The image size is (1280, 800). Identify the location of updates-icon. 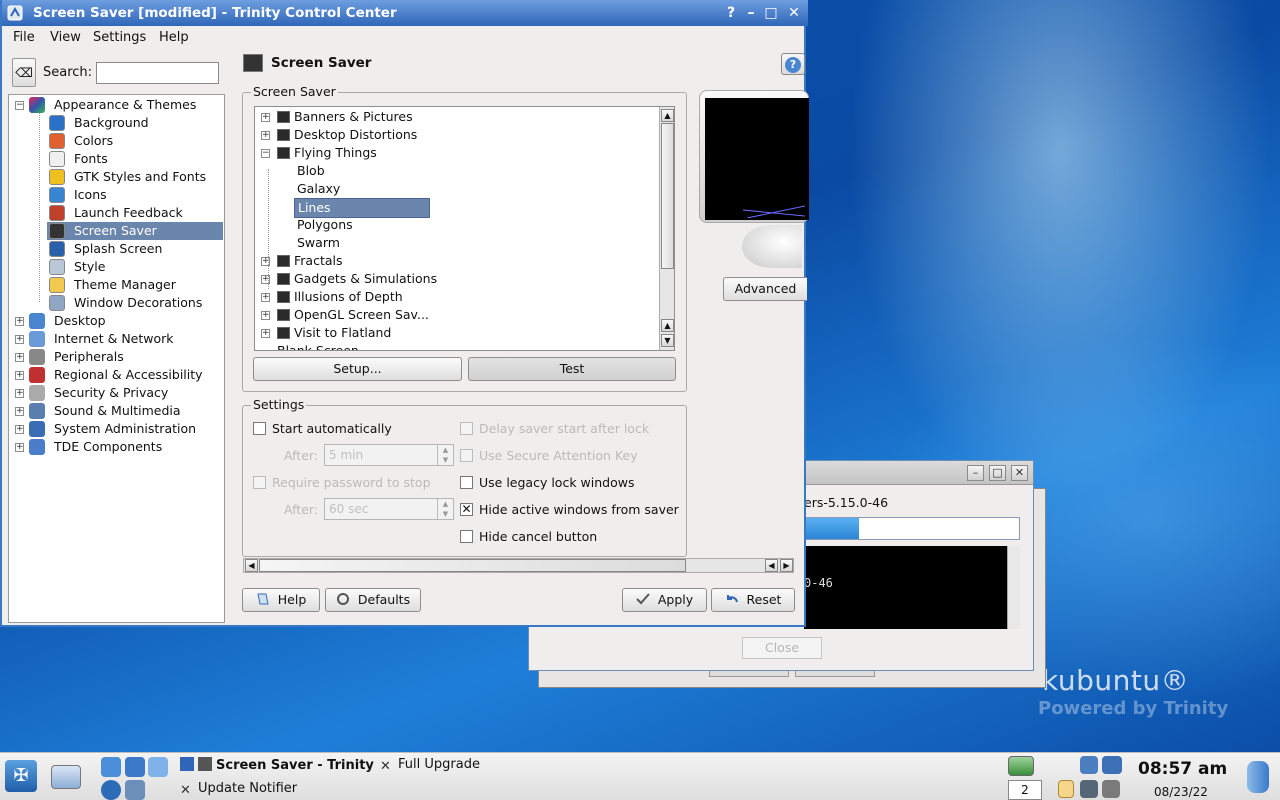
(1111, 789).